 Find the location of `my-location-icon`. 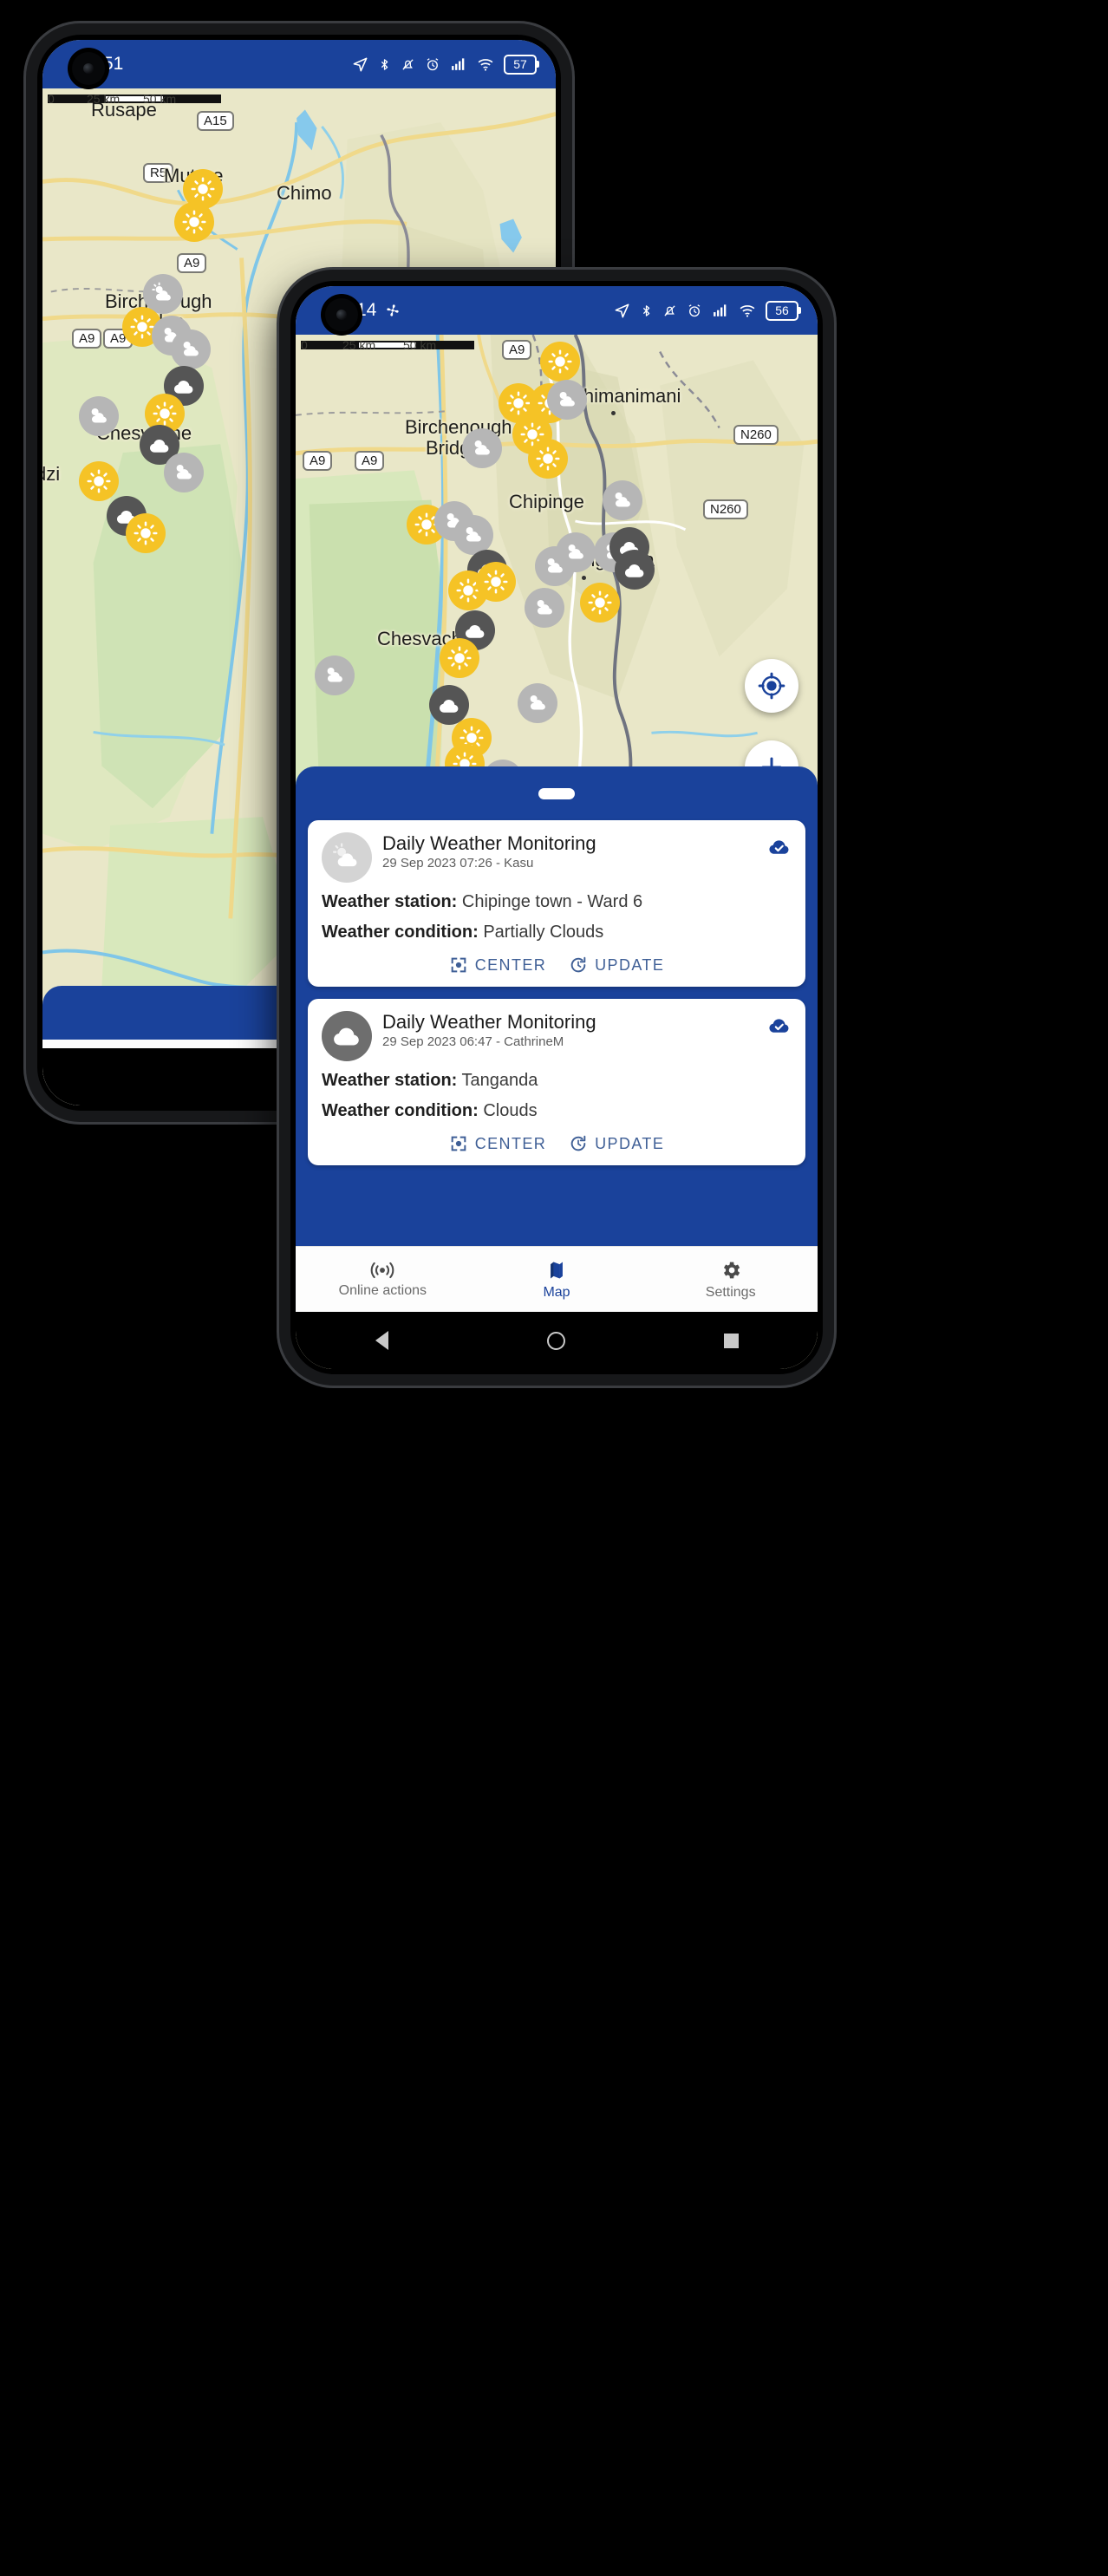

my-location-icon is located at coordinates (771, 686).